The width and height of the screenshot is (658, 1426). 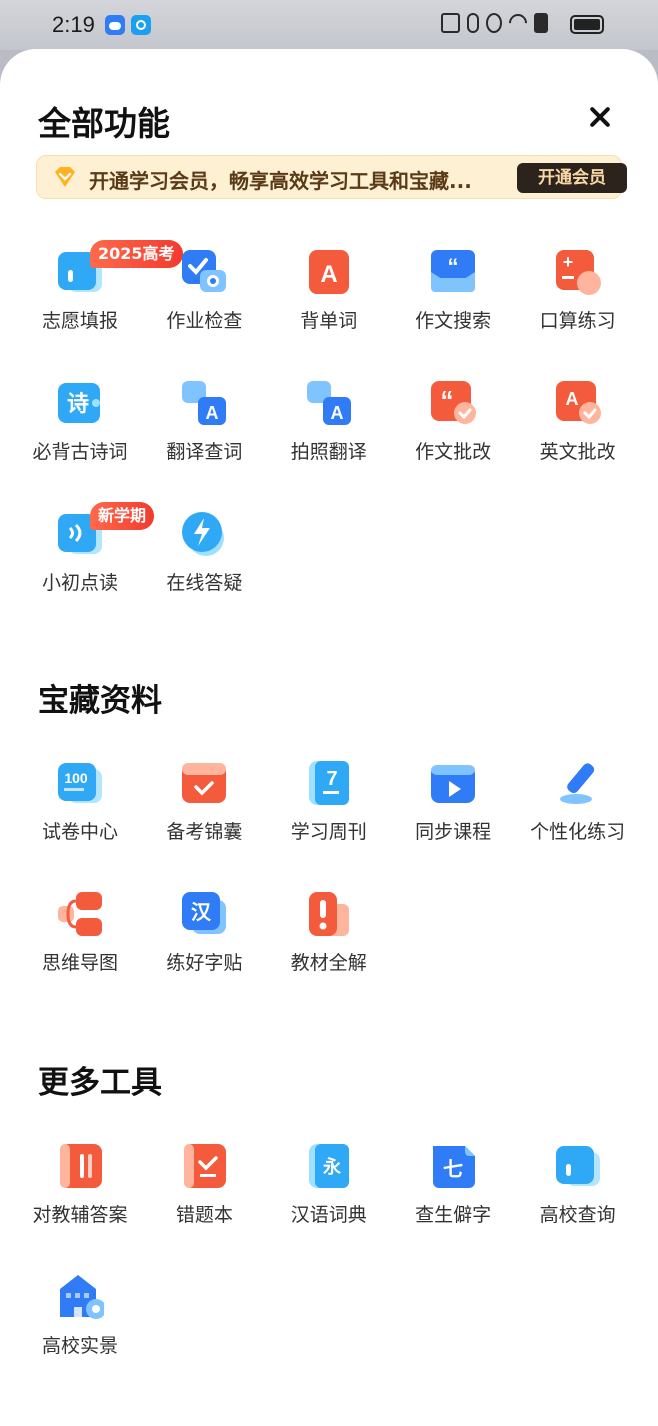 I want to click on function-item: 100 试卷中心, so click(x=80, y=814).